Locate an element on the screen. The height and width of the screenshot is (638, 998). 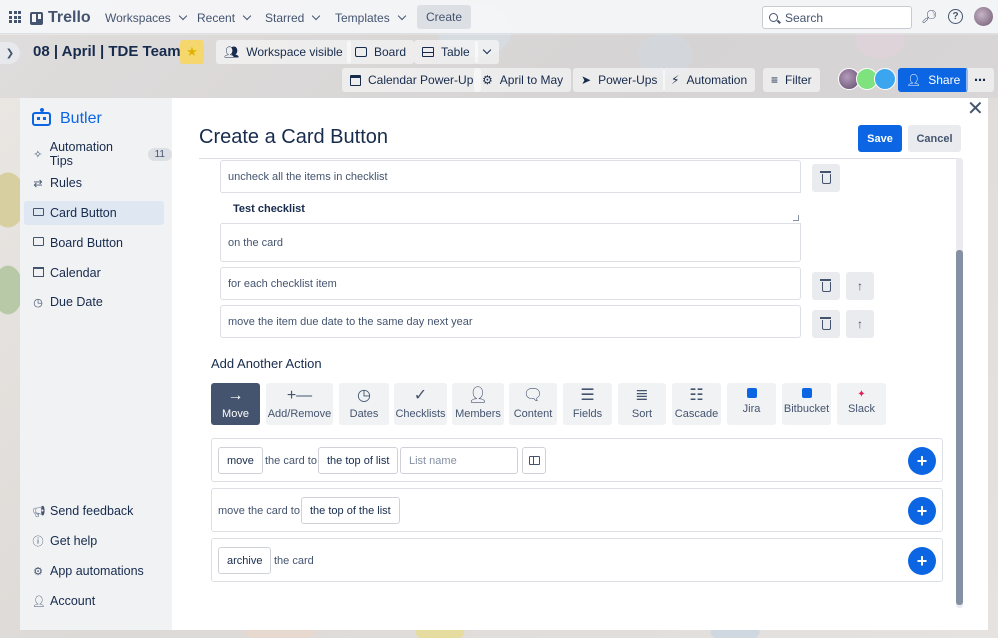
filter-button: ≡ Filter is located at coordinates (791, 80).